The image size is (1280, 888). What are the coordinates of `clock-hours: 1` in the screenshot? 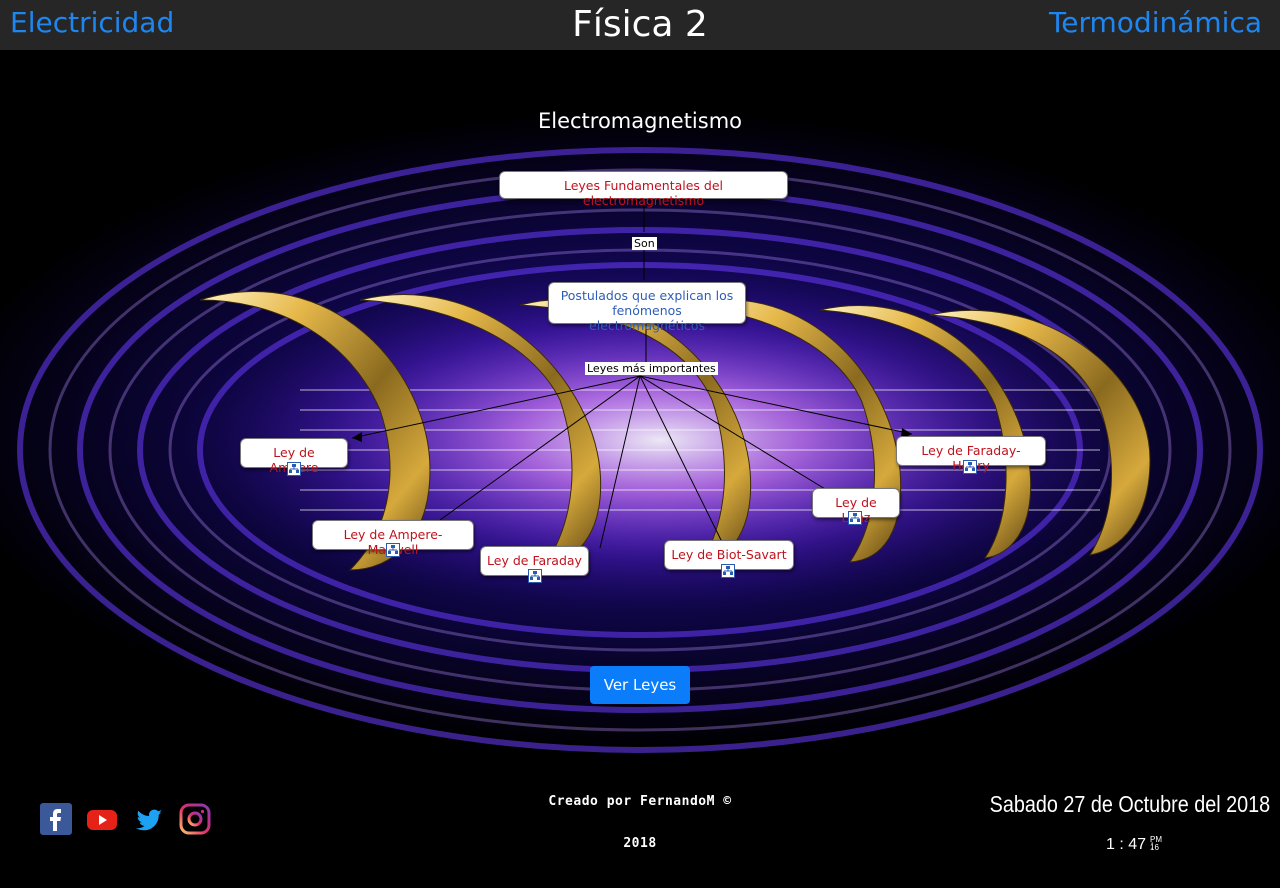 It's located at (1110, 844).